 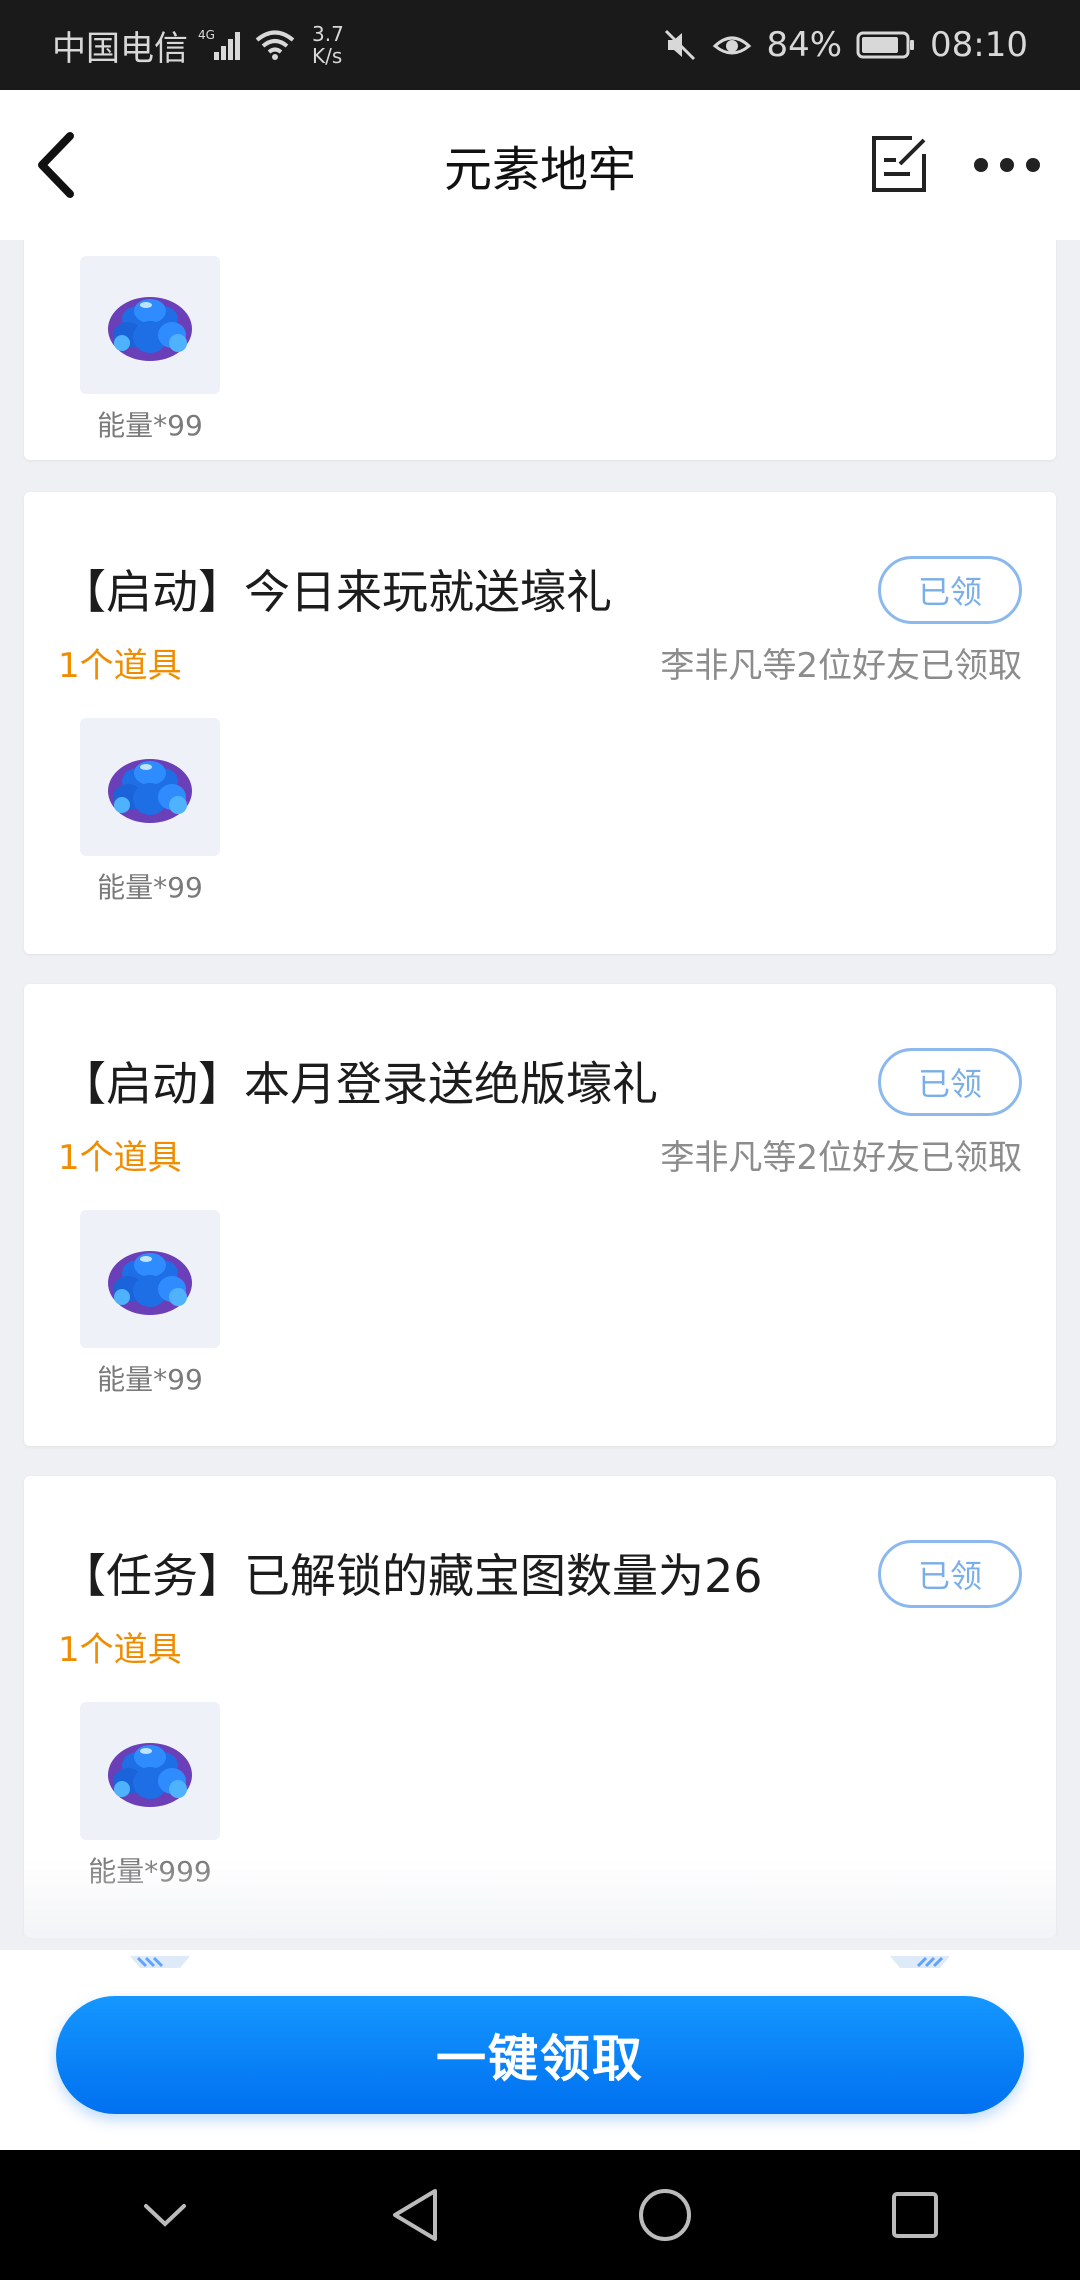 I want to click on circle-home-icon, so click(x=665, y=2215).